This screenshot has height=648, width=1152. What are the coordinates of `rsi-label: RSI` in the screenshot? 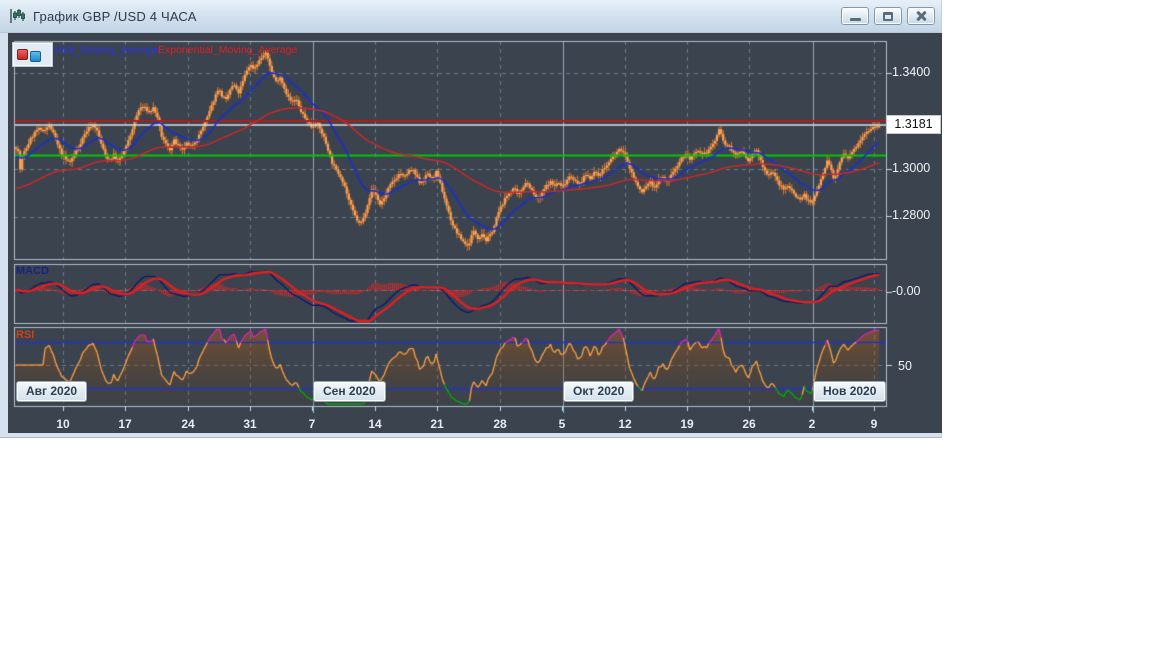 It's located at (25, 335).